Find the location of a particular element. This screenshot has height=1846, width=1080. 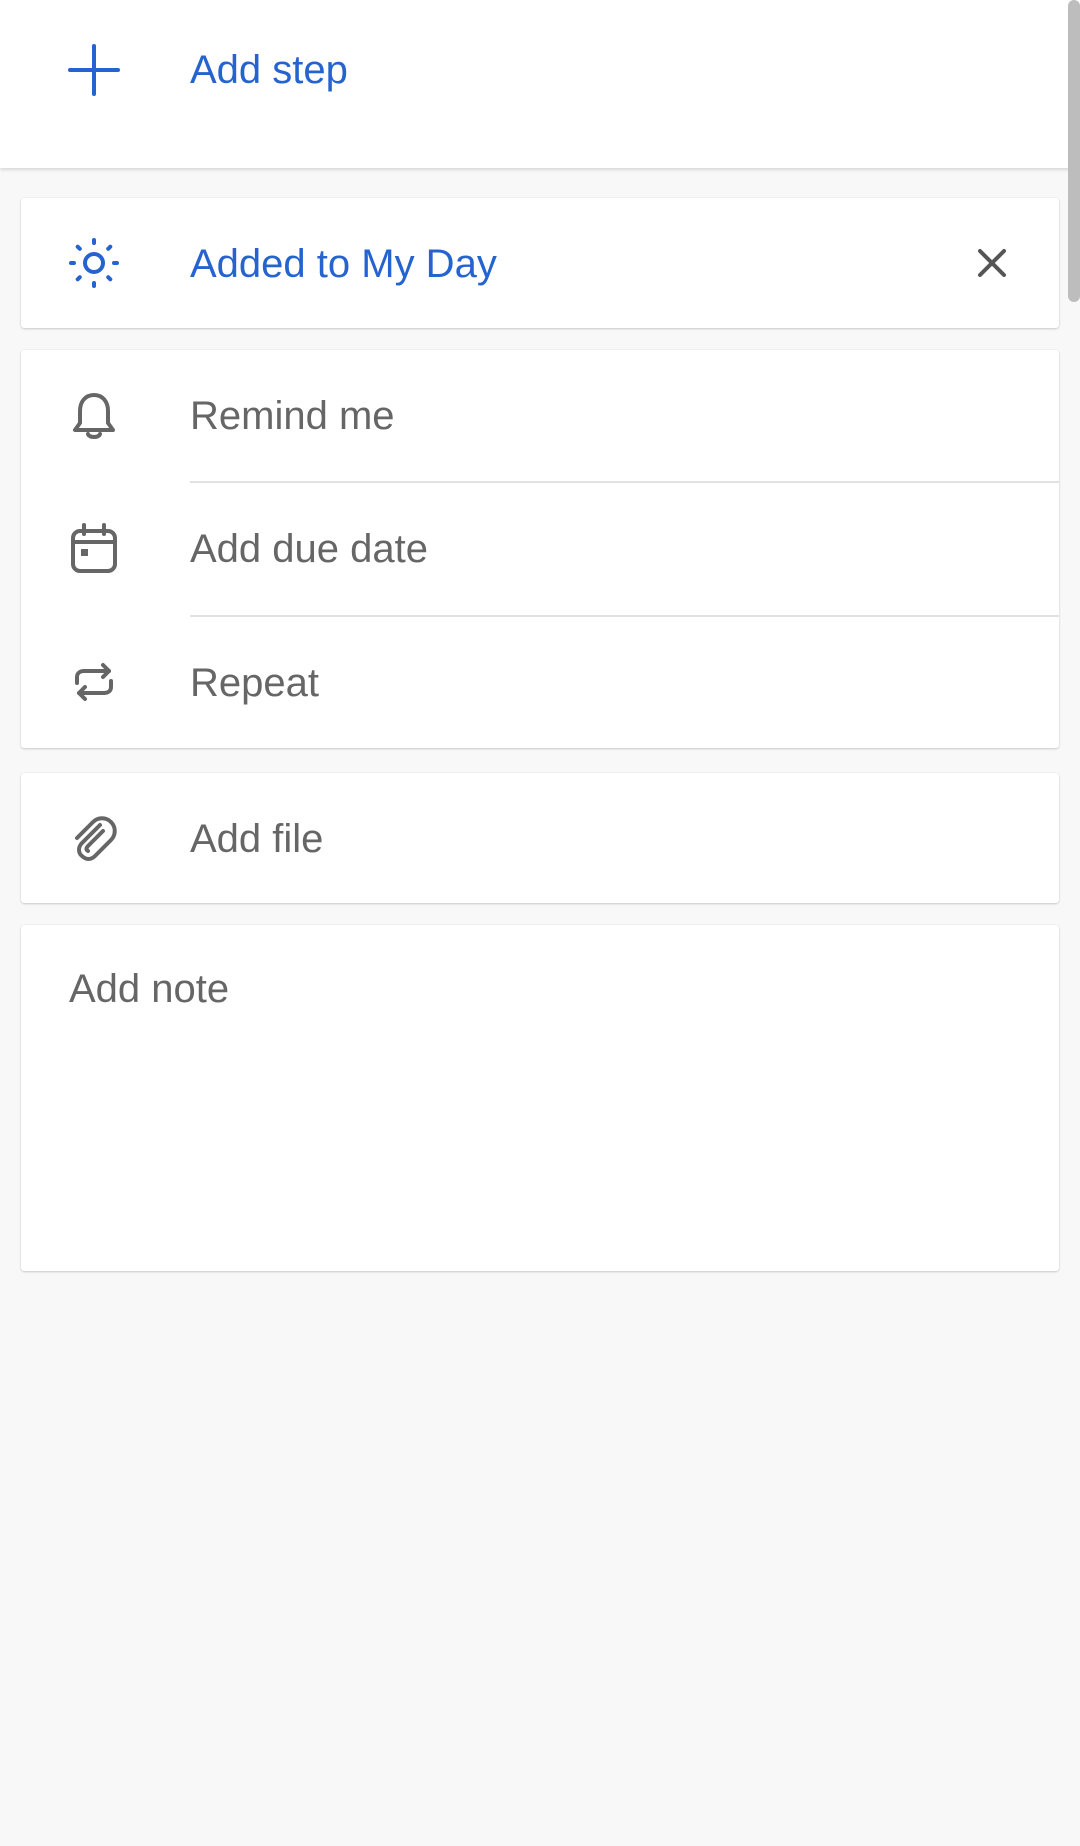

close-icon is located at coordinates (992, 263).